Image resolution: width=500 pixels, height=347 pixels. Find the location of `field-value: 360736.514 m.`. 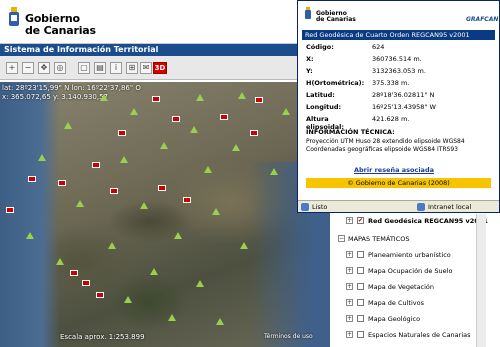

field-value: 360736.514 m. is located at coordinates (397, 59).